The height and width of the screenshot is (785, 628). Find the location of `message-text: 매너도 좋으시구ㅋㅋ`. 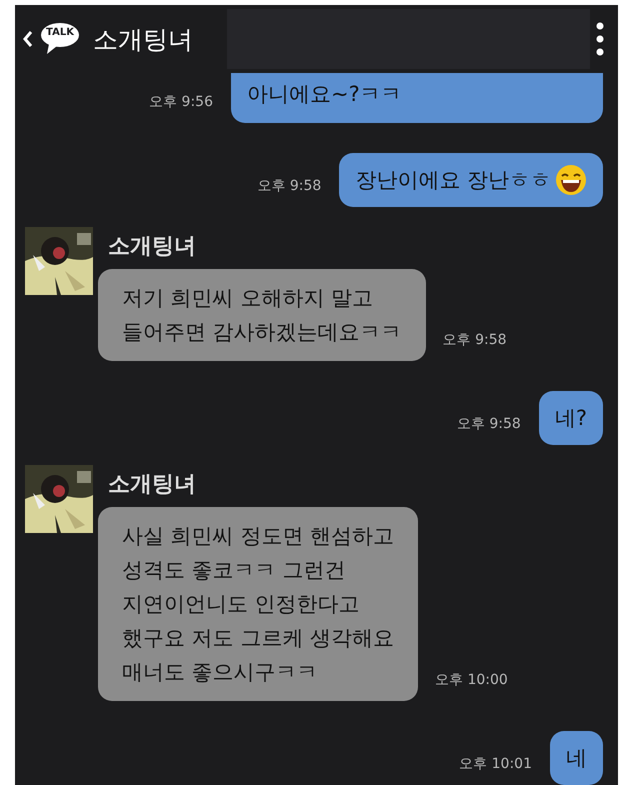

message-text: 매너도 좋으시구ㅋㅋ is located at coordinates (220, 672).